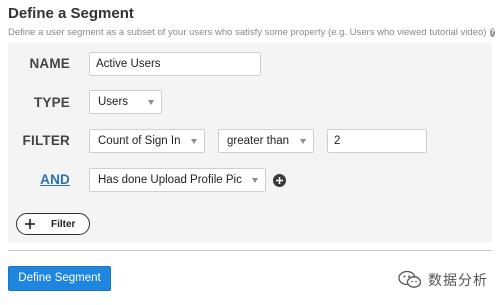  I want to click on filter-label: FILTER, so click(46, 140).